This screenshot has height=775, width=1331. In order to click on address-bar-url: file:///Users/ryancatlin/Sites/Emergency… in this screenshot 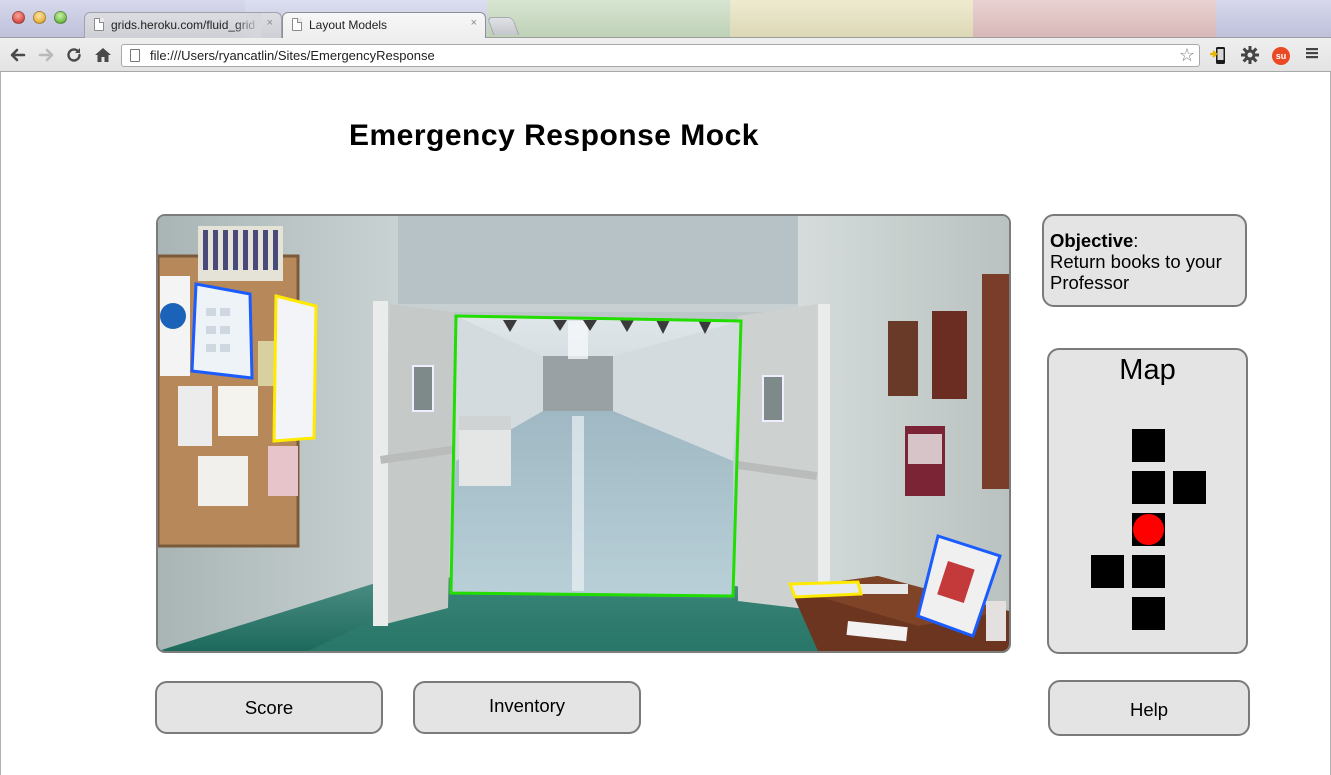, I will do `click(292, 55)`.